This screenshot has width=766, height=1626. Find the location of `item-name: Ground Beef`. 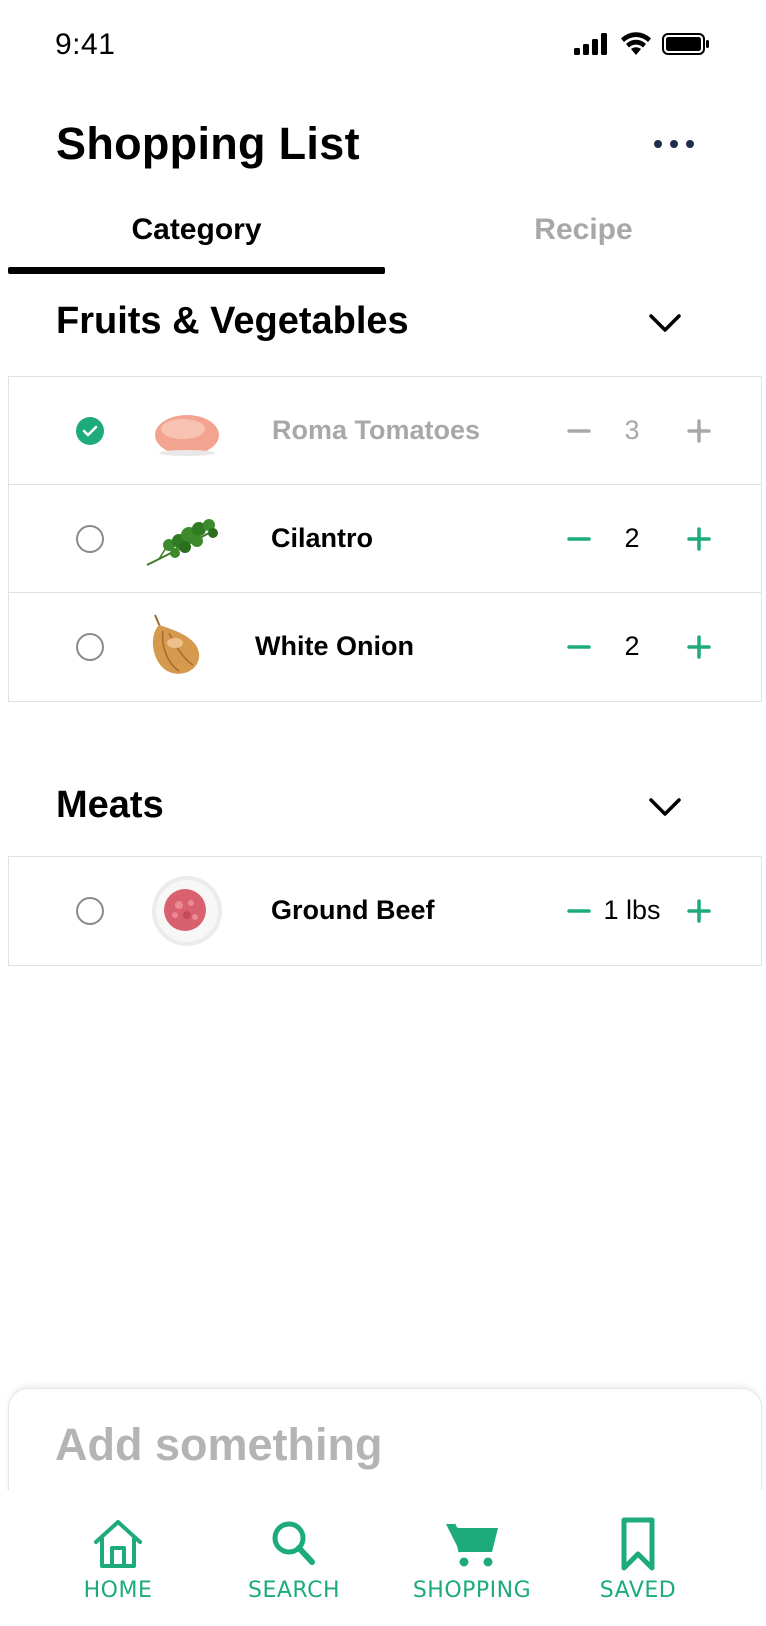

item-name: Ground Beef is located at coordinates (353, 910).